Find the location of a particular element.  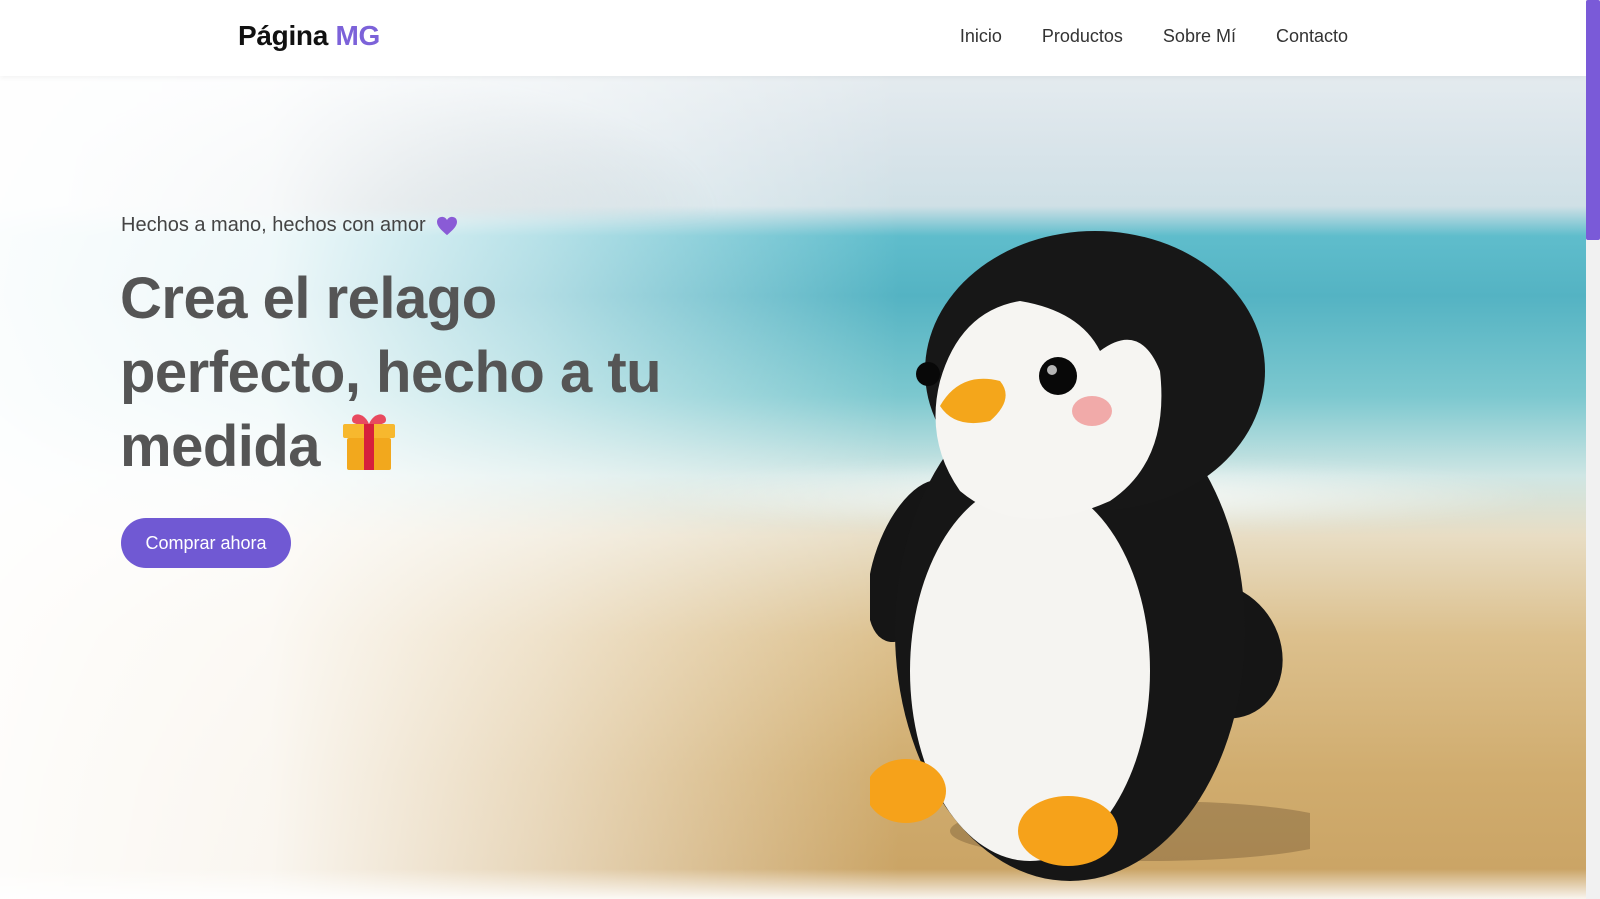

headline-line-2: perfecto, hecho a tu is located at coordinates (391, 372).